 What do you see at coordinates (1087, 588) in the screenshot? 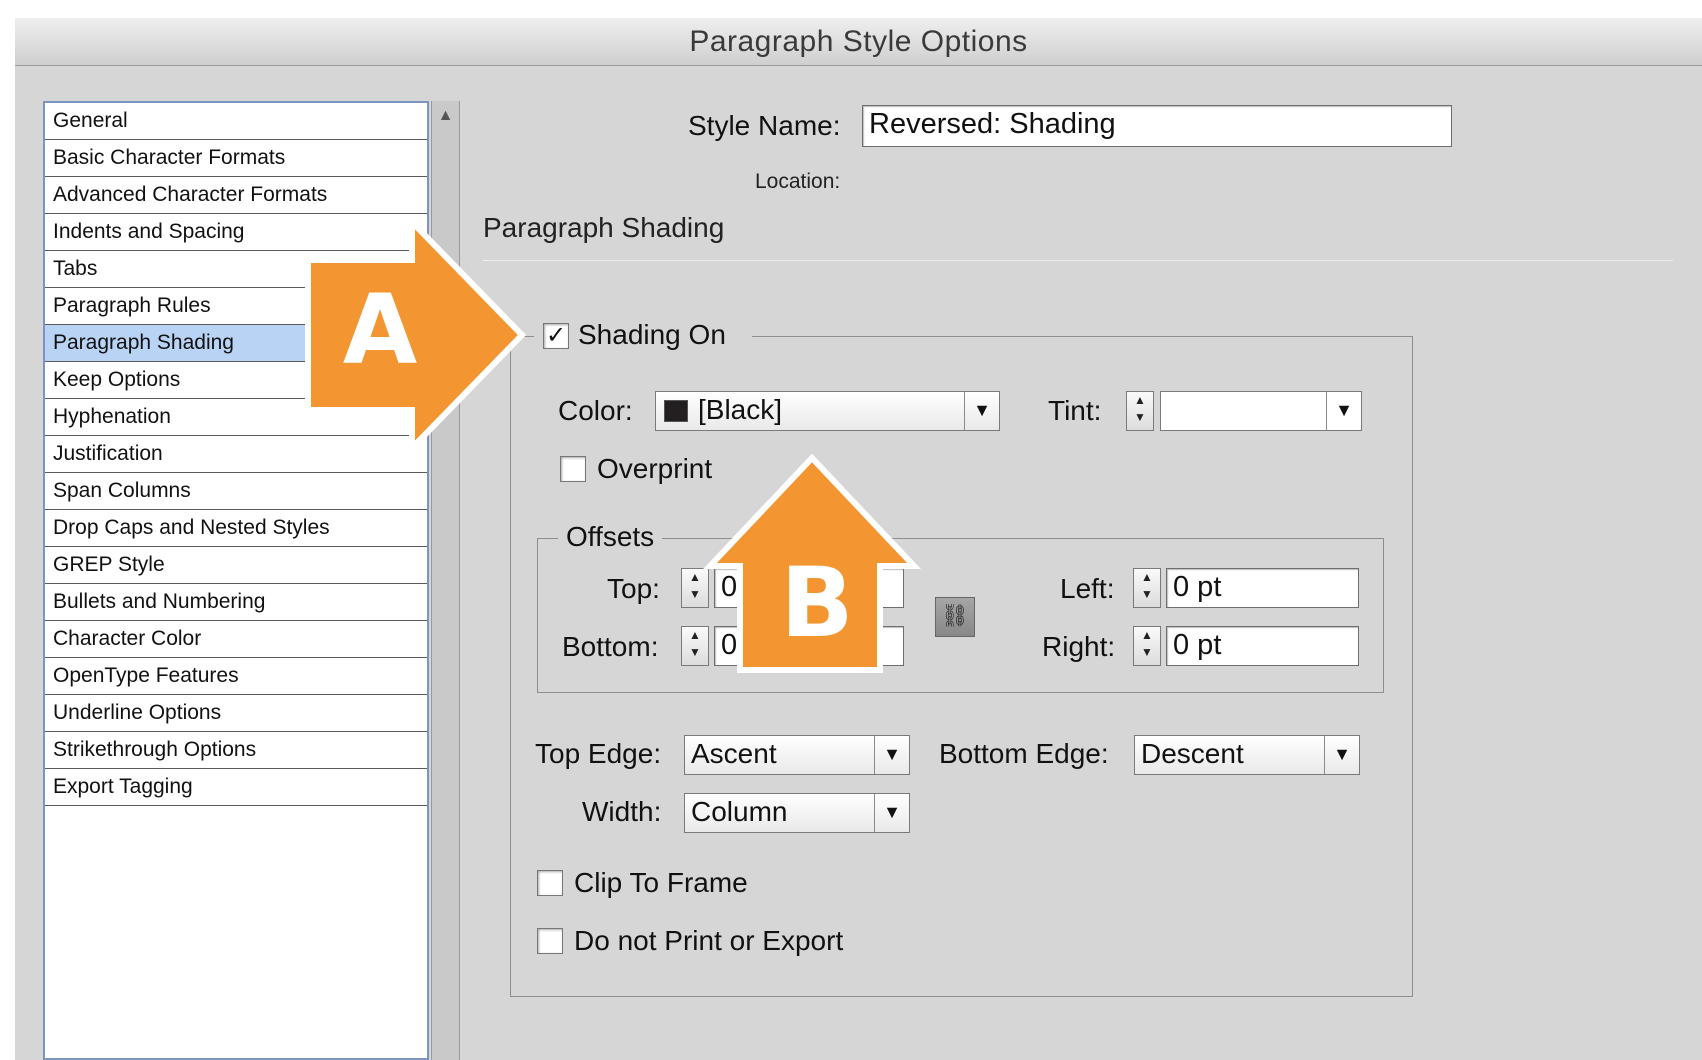
I see `left-offset-label: Left:` at bounding box center [1087, 588].